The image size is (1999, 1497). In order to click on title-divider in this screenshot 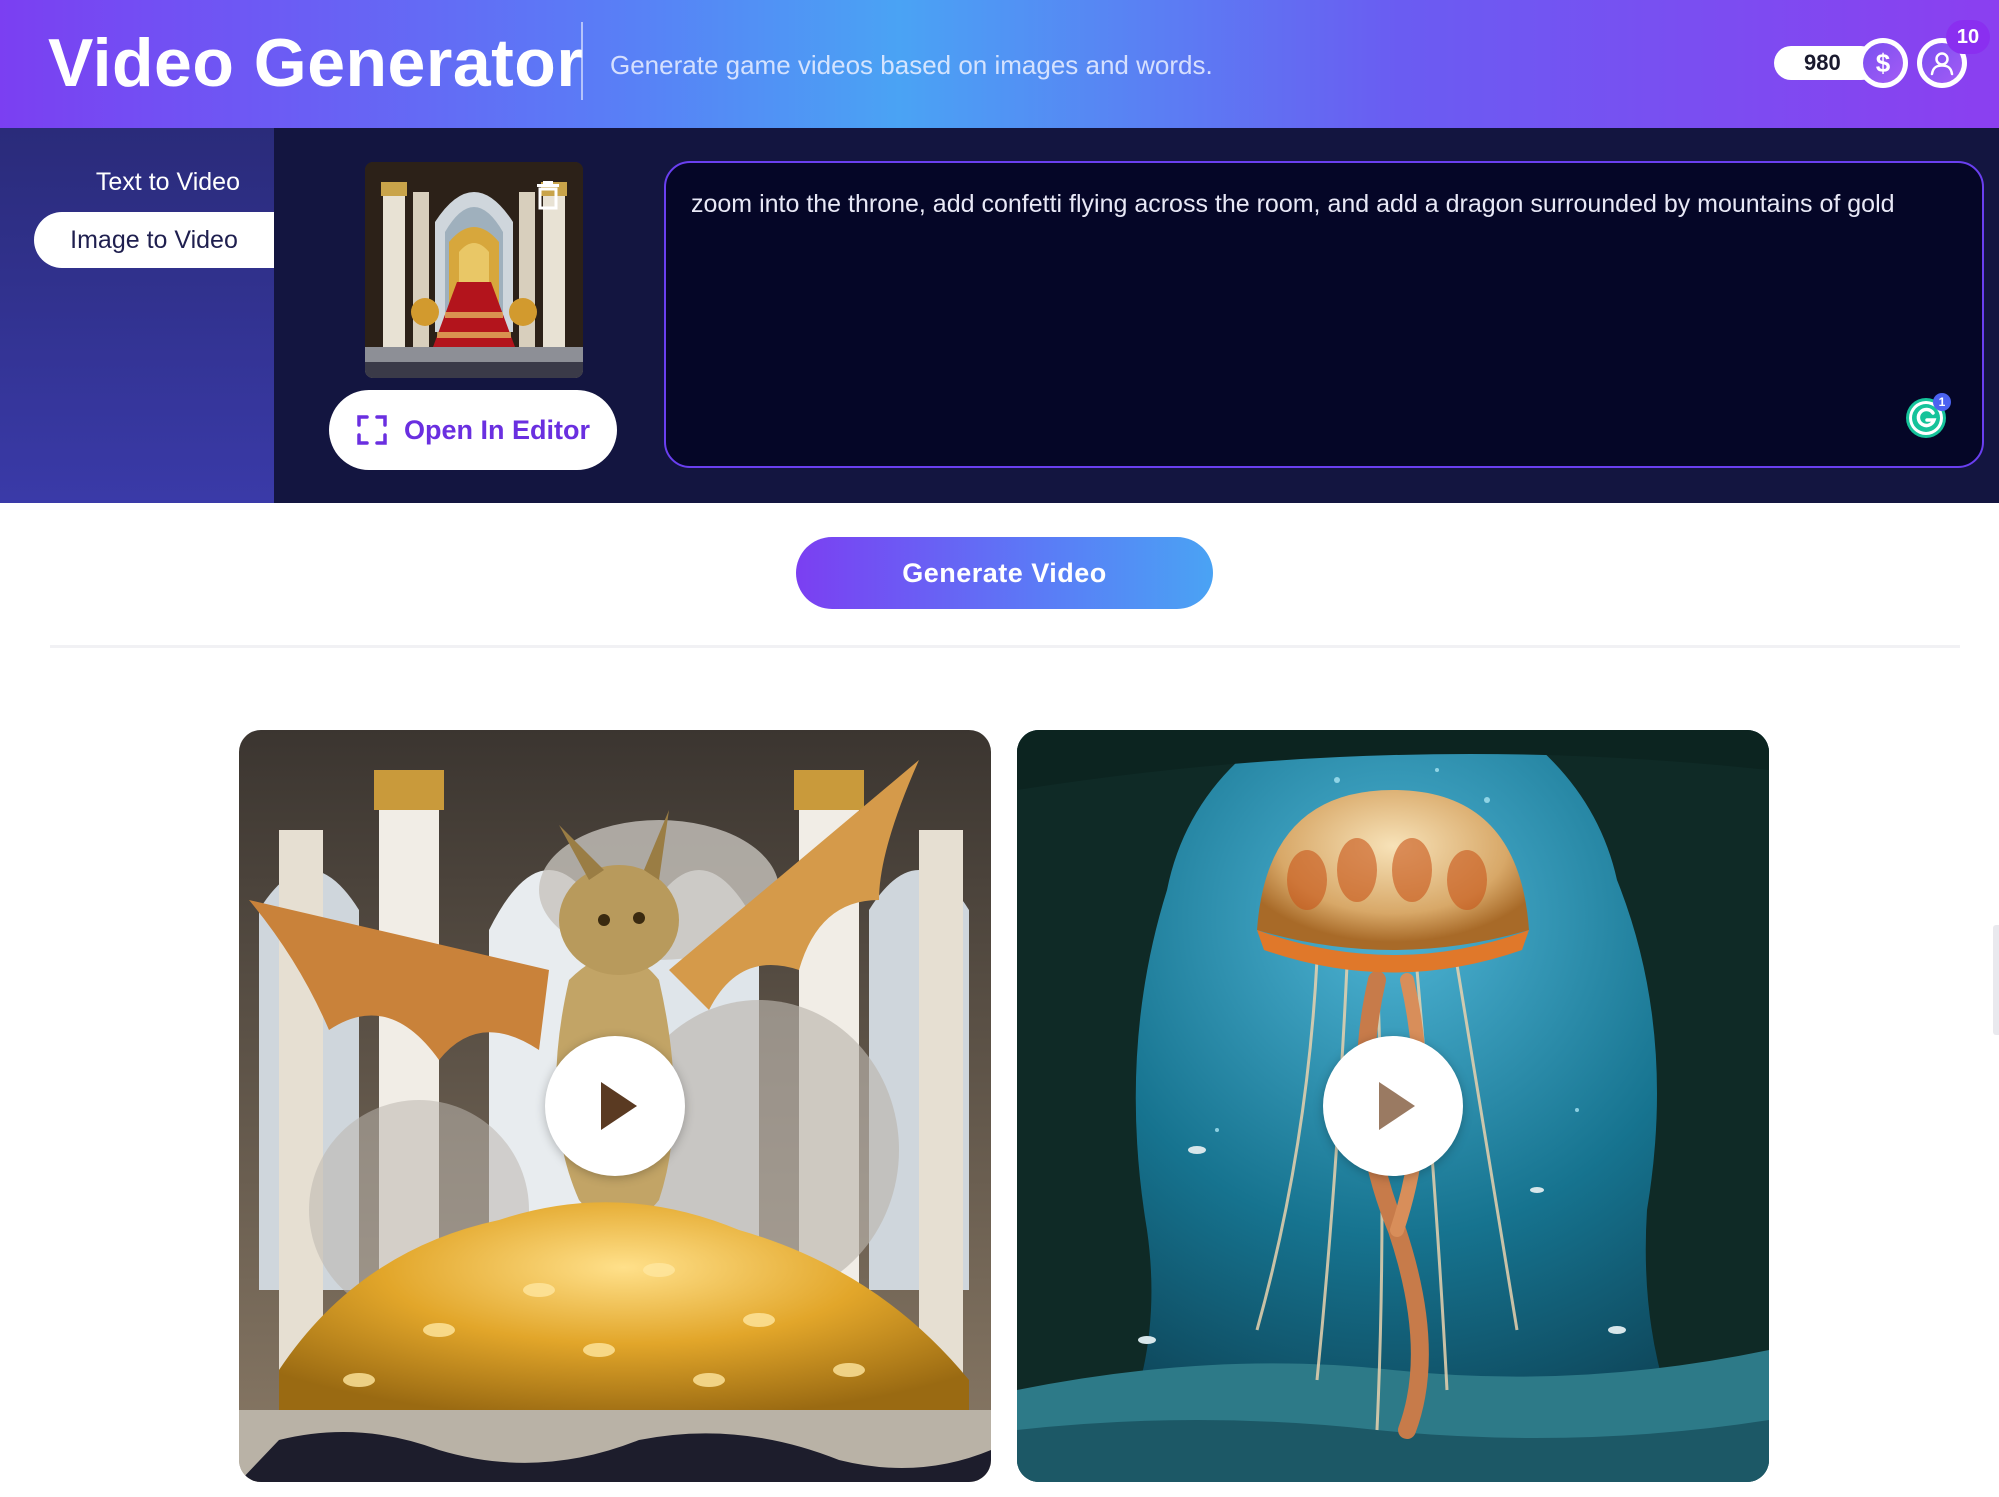, I will do `click(582, 61)`.